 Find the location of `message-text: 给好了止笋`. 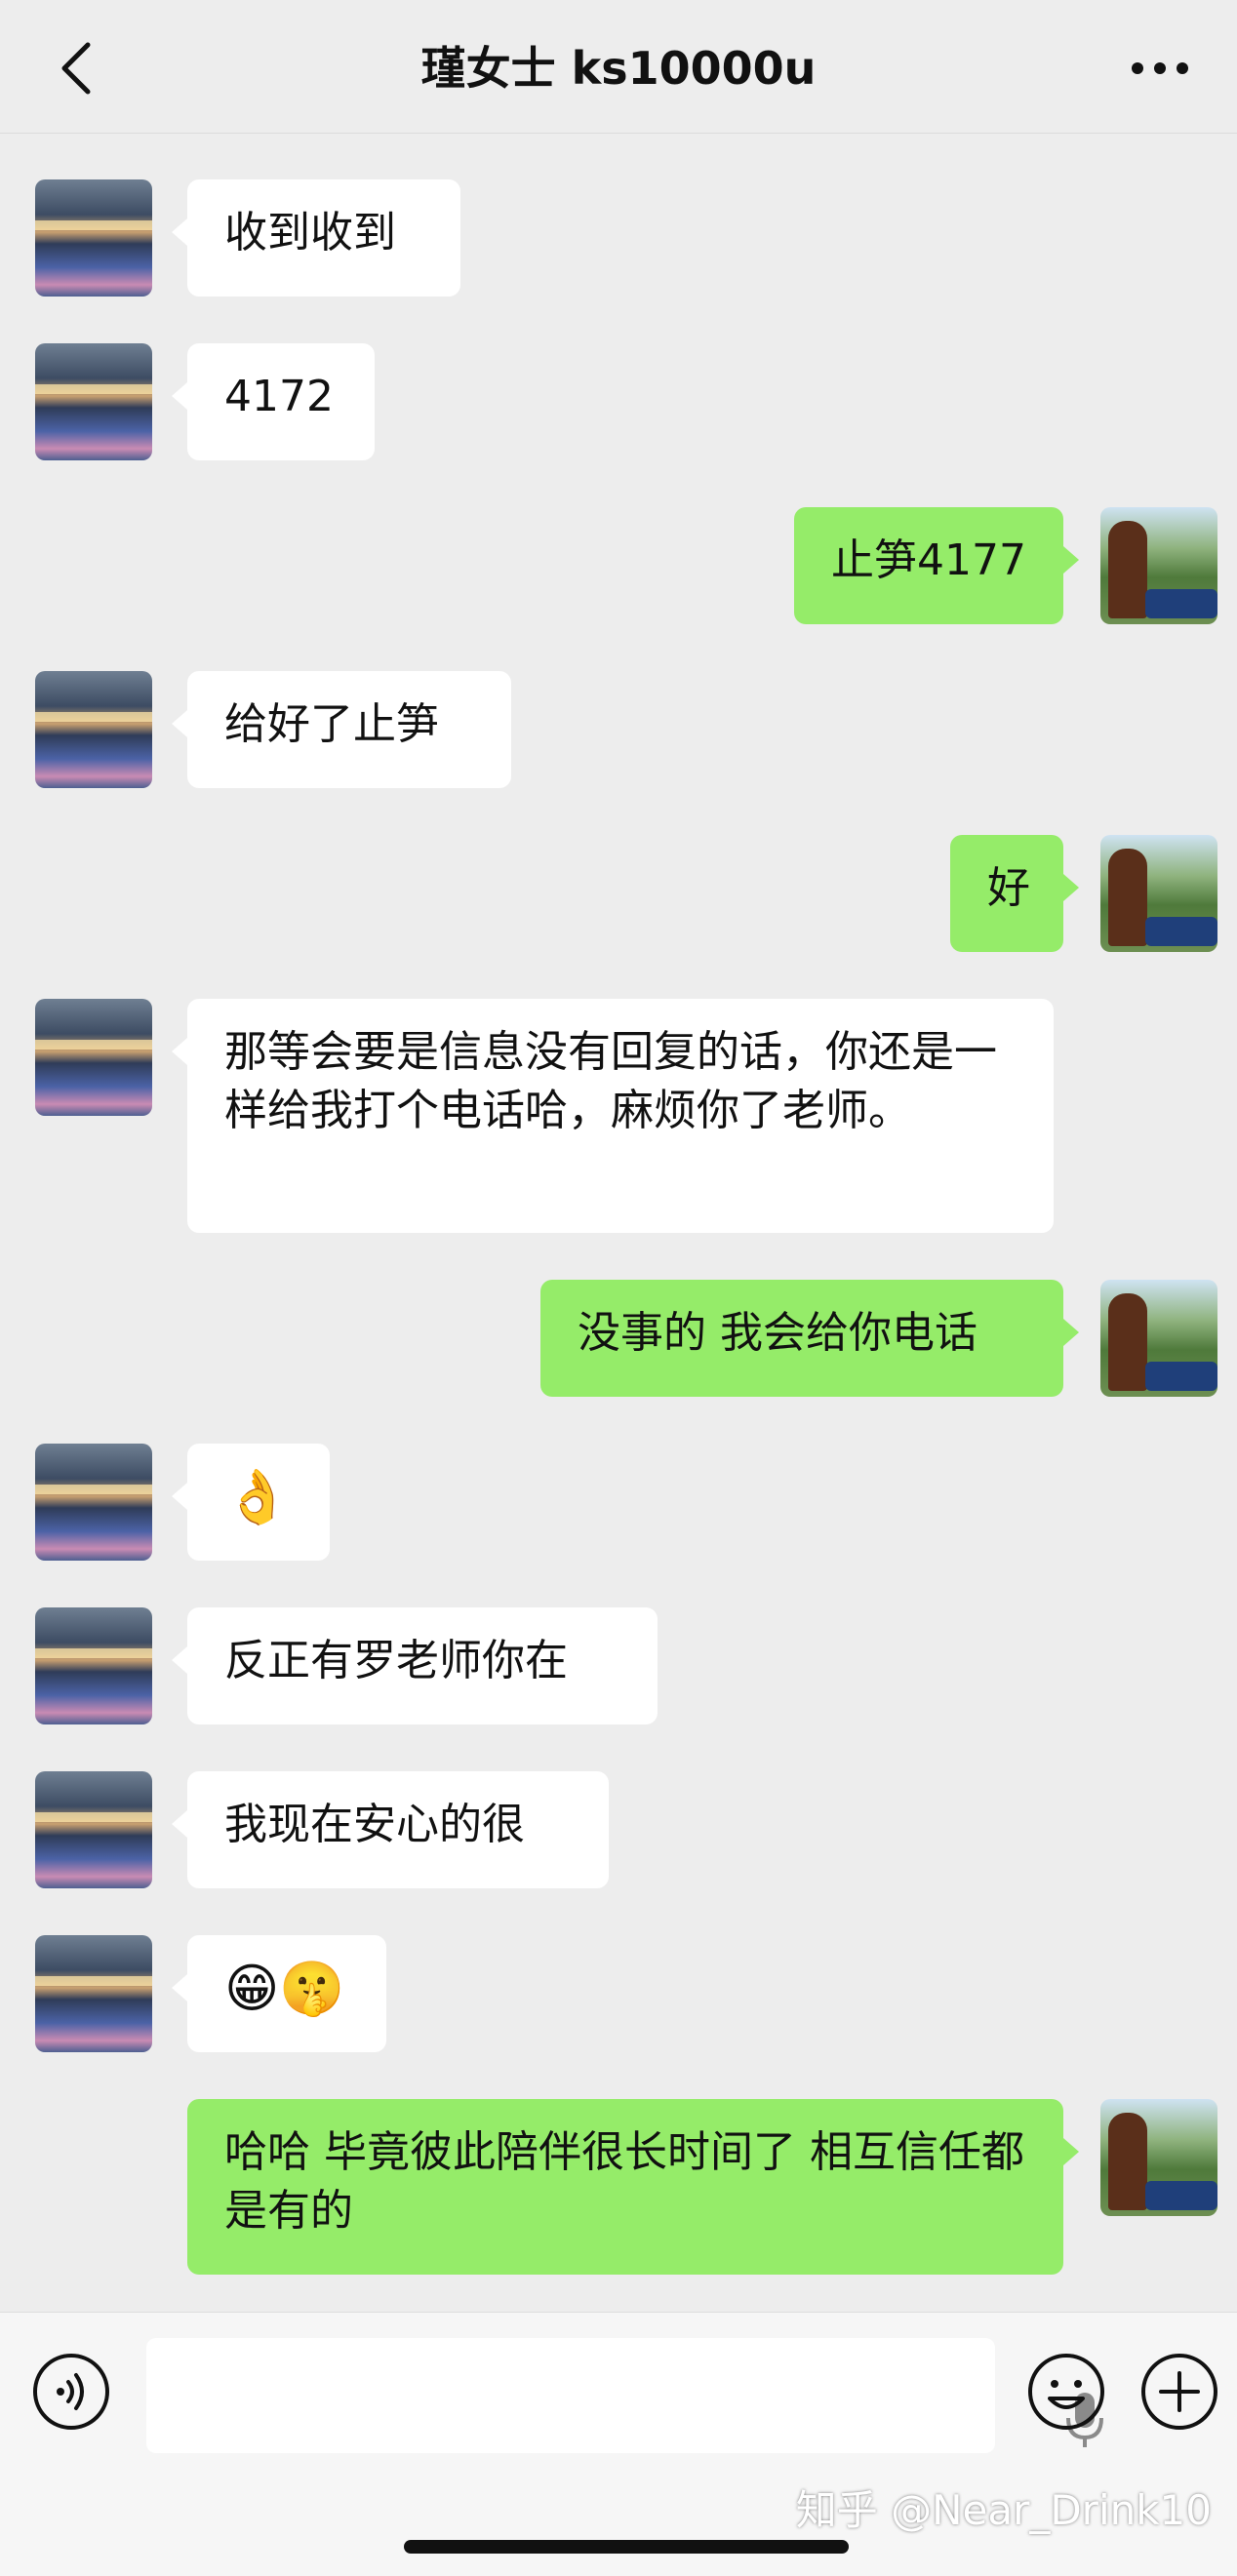

message-text: 给好了止笋 is located at coordinates (332, 724).